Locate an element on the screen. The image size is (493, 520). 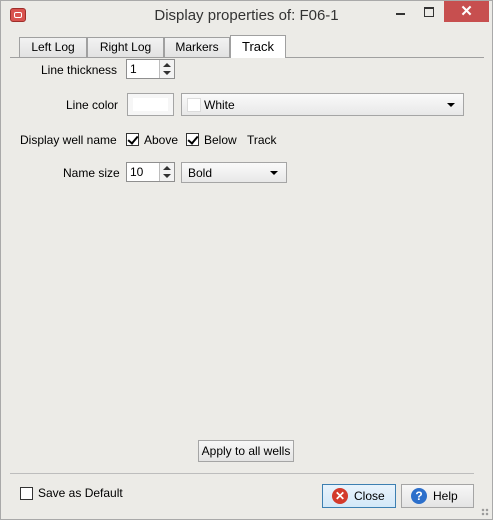
tab-markers: Markers is located at coordinates (197, 47).